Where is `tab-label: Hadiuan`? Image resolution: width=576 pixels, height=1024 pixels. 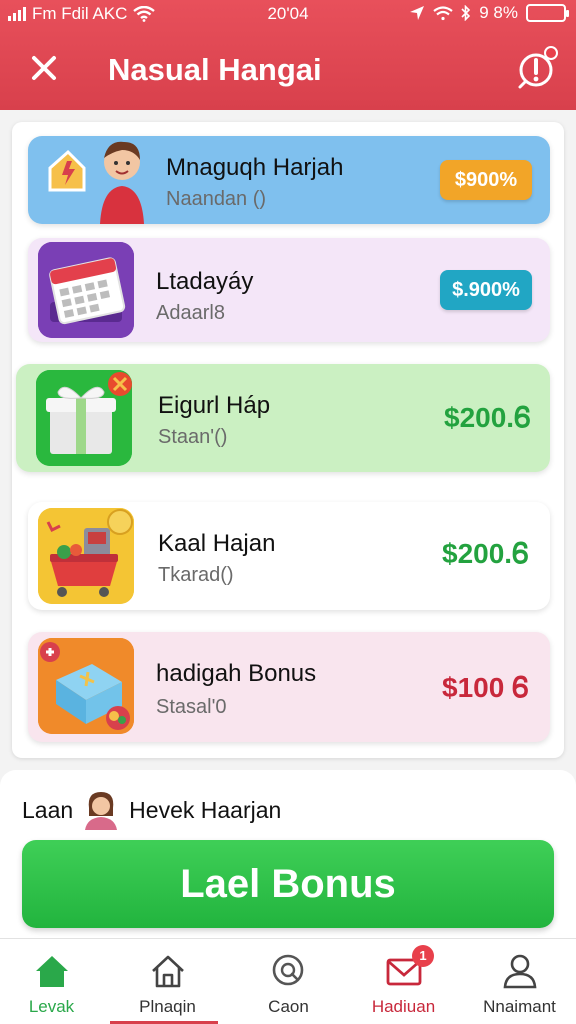
tab-label: Hadiuan is located at coordinates (403, 1006).